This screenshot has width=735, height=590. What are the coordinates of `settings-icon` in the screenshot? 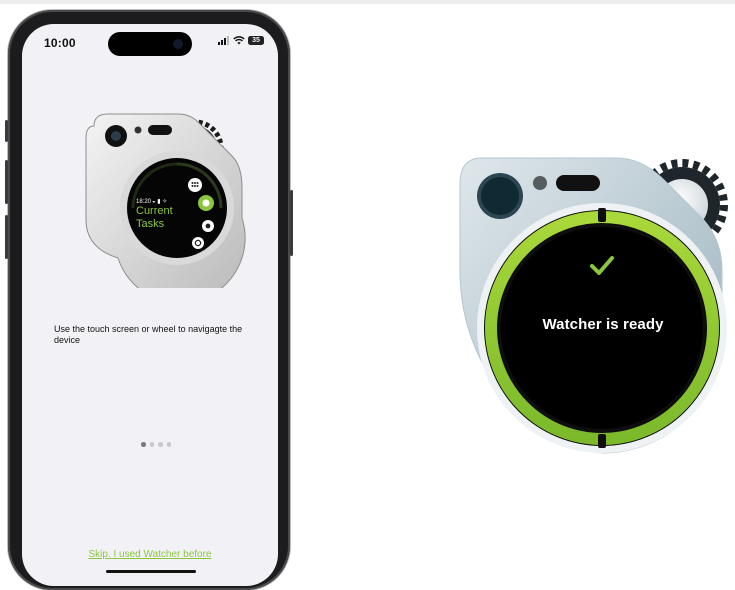 It's located at (198, 243).